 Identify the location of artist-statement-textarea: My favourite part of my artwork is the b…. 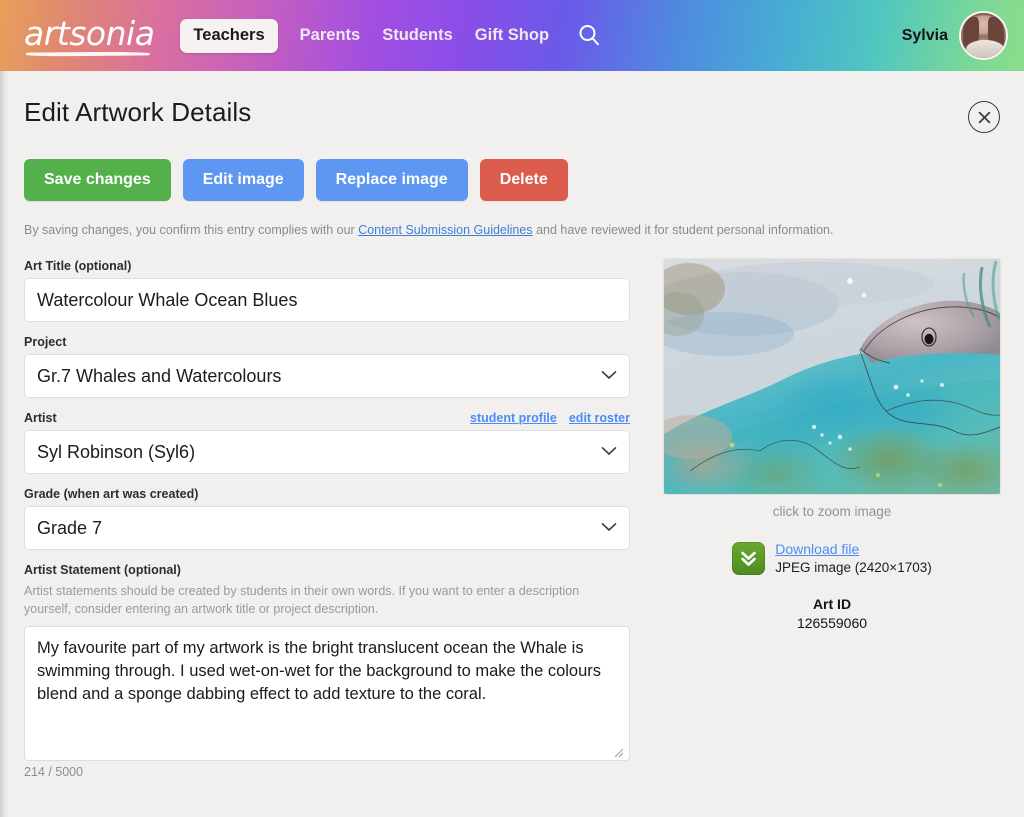
(327, 694).